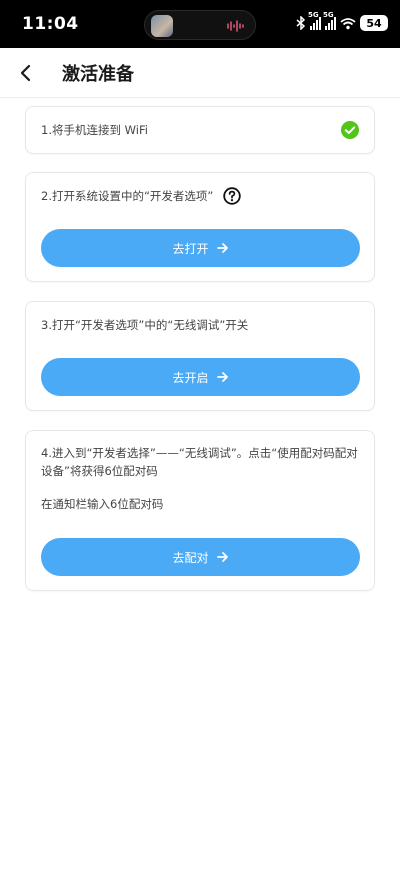 This screenshot has width=400, height=888. Describe the element at coordinates (26, 73) in the screenshot. I see `back-icon` at that location.